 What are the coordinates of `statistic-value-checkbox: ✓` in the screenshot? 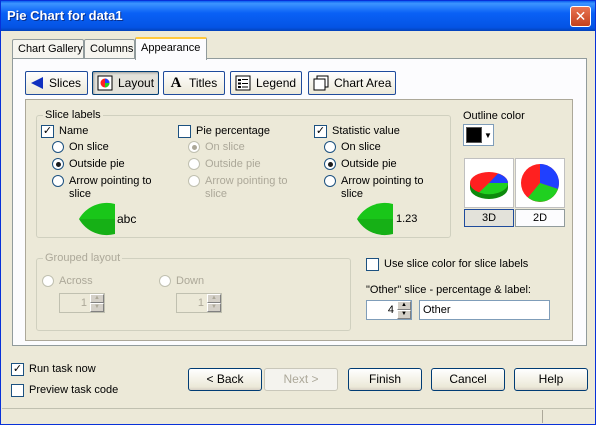 It's located at (320, 131).